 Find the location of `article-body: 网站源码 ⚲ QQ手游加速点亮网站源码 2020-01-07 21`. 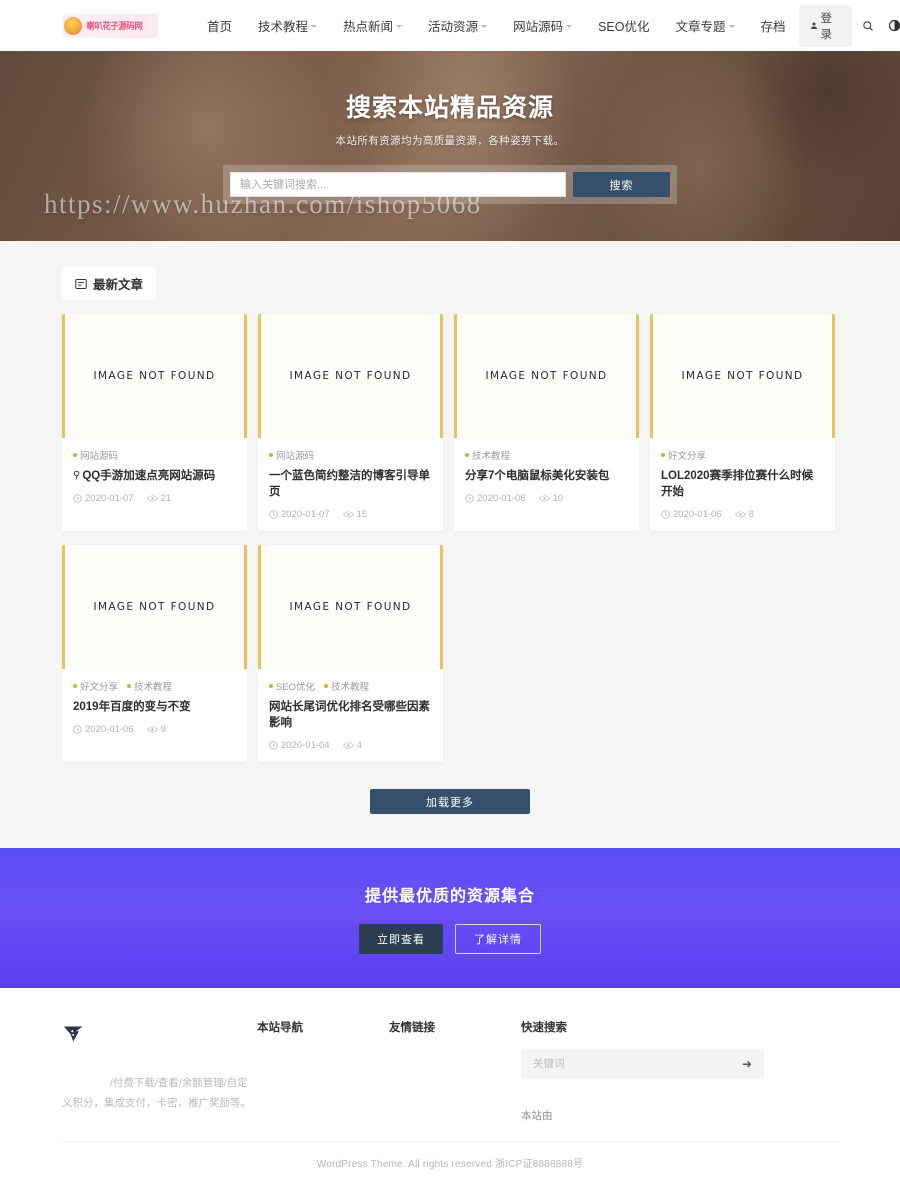

article-body: 网站源码 ⚲ QQ手游加速点亮网站源码 2020-01-07 21 is located at coordinates (154, 476).